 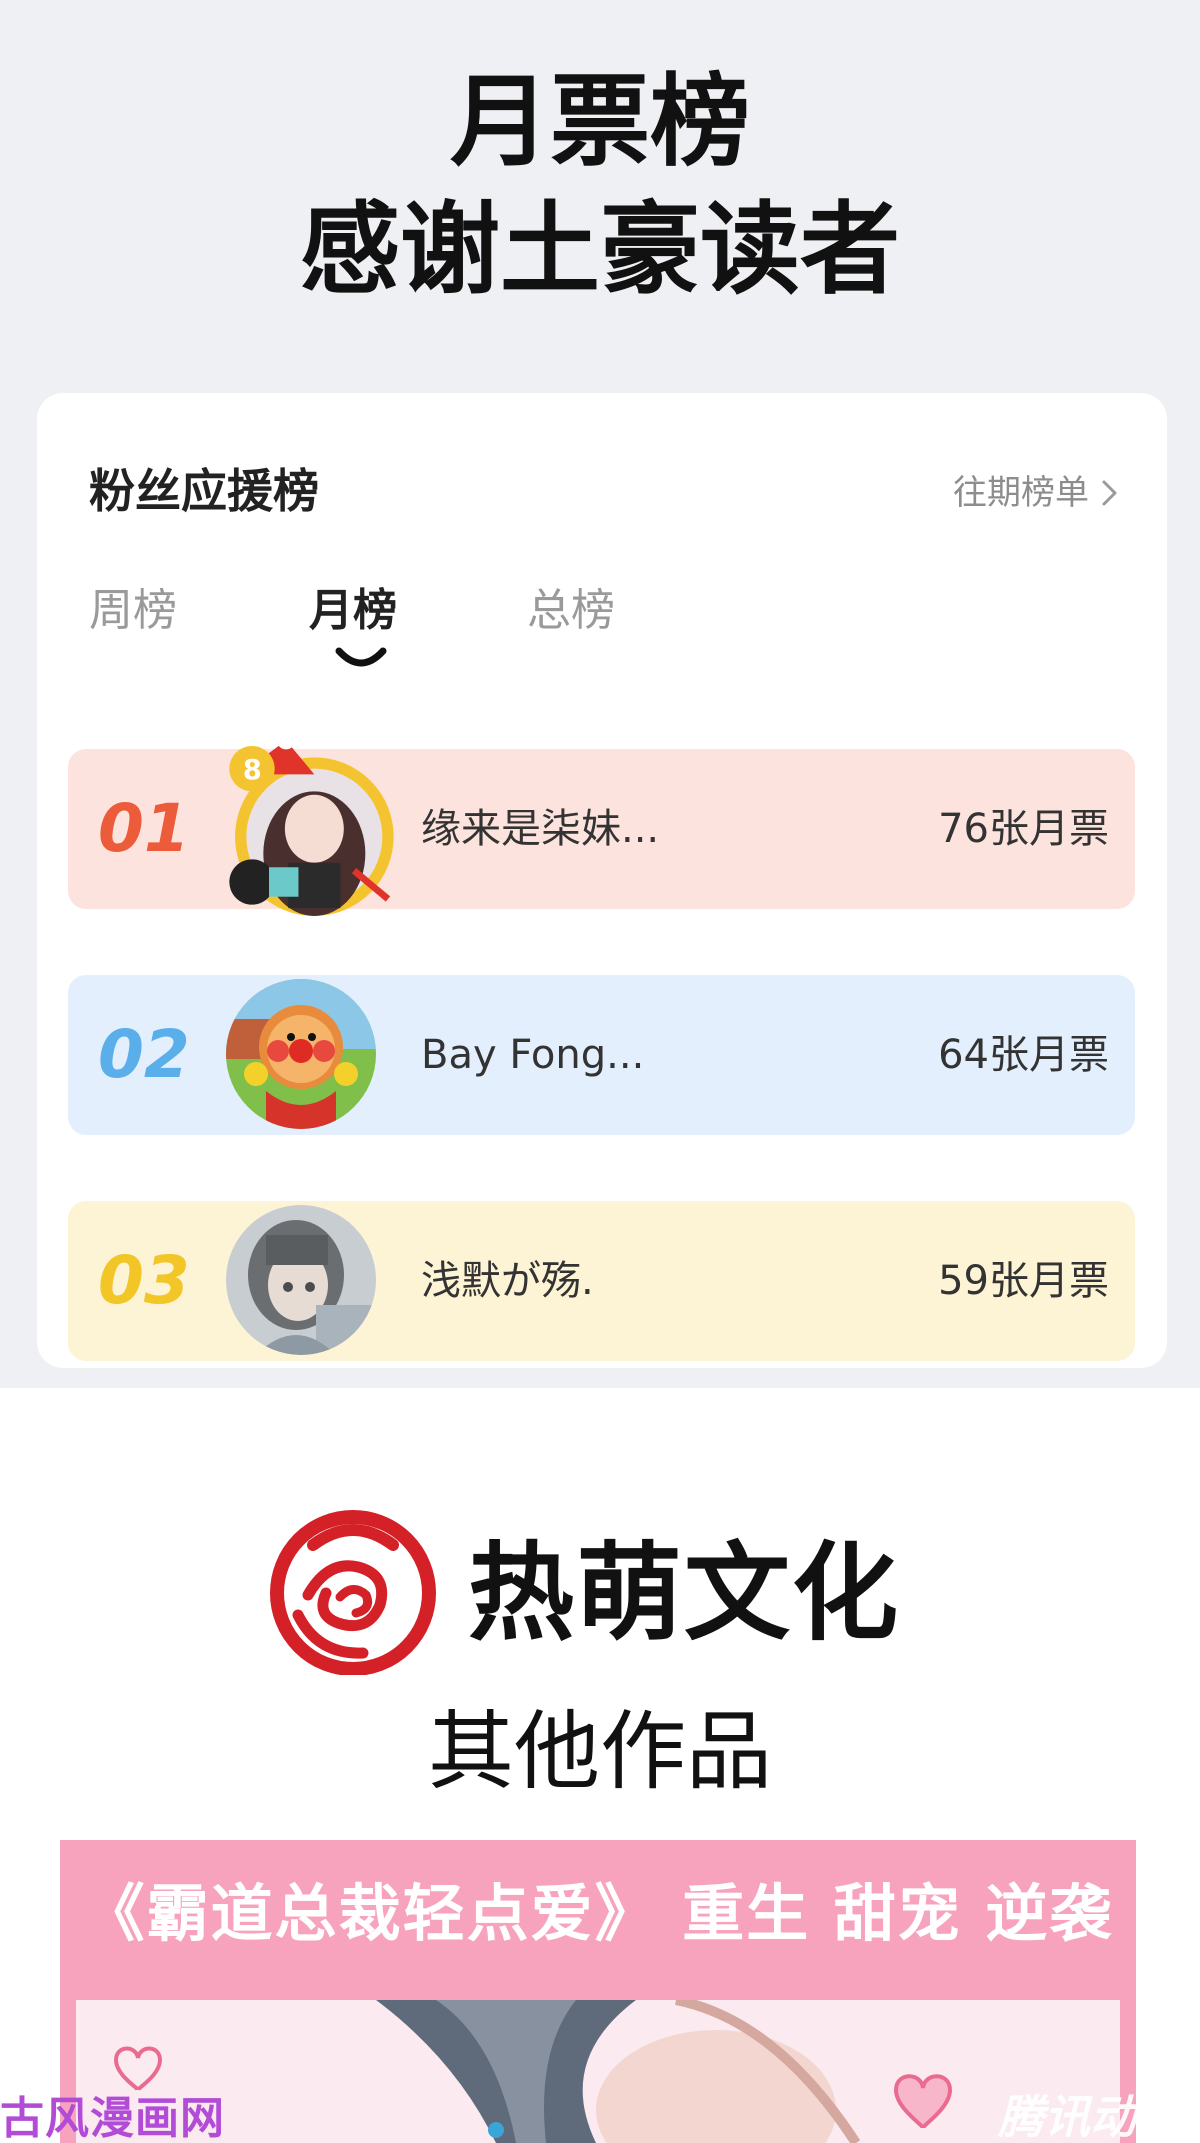 I want to click on vote-count: 59张月票, so click(x=1023, y=1281).